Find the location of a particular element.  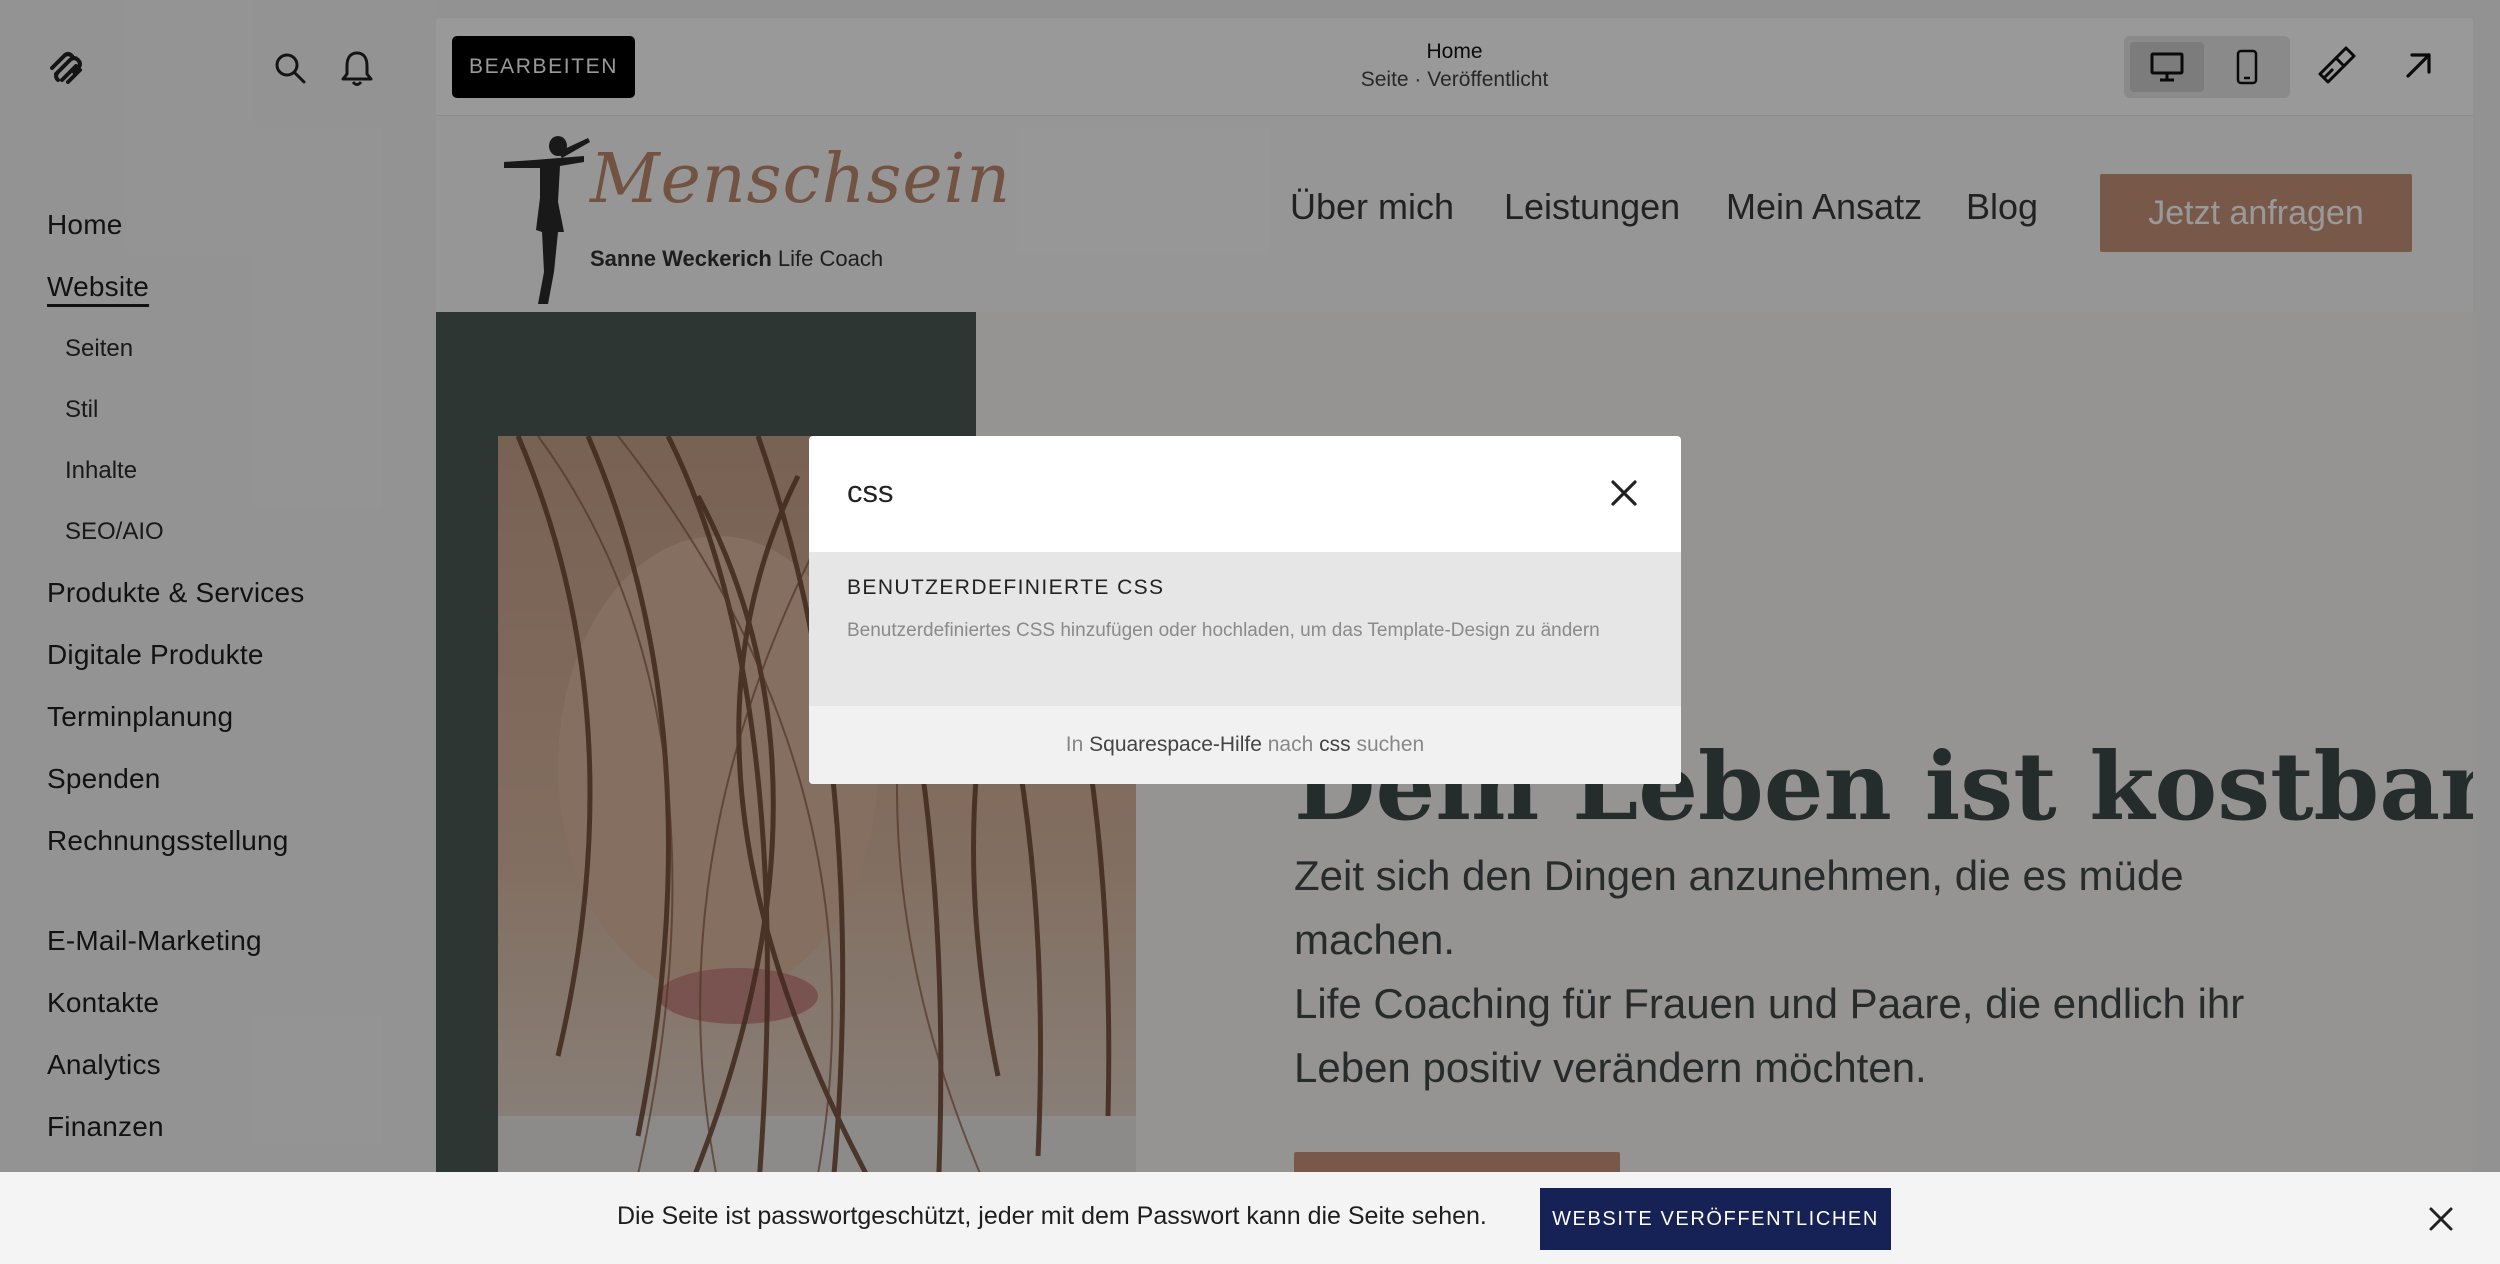

help-source: Squarespace-Hilfe is located at coordinates (1175, 744).